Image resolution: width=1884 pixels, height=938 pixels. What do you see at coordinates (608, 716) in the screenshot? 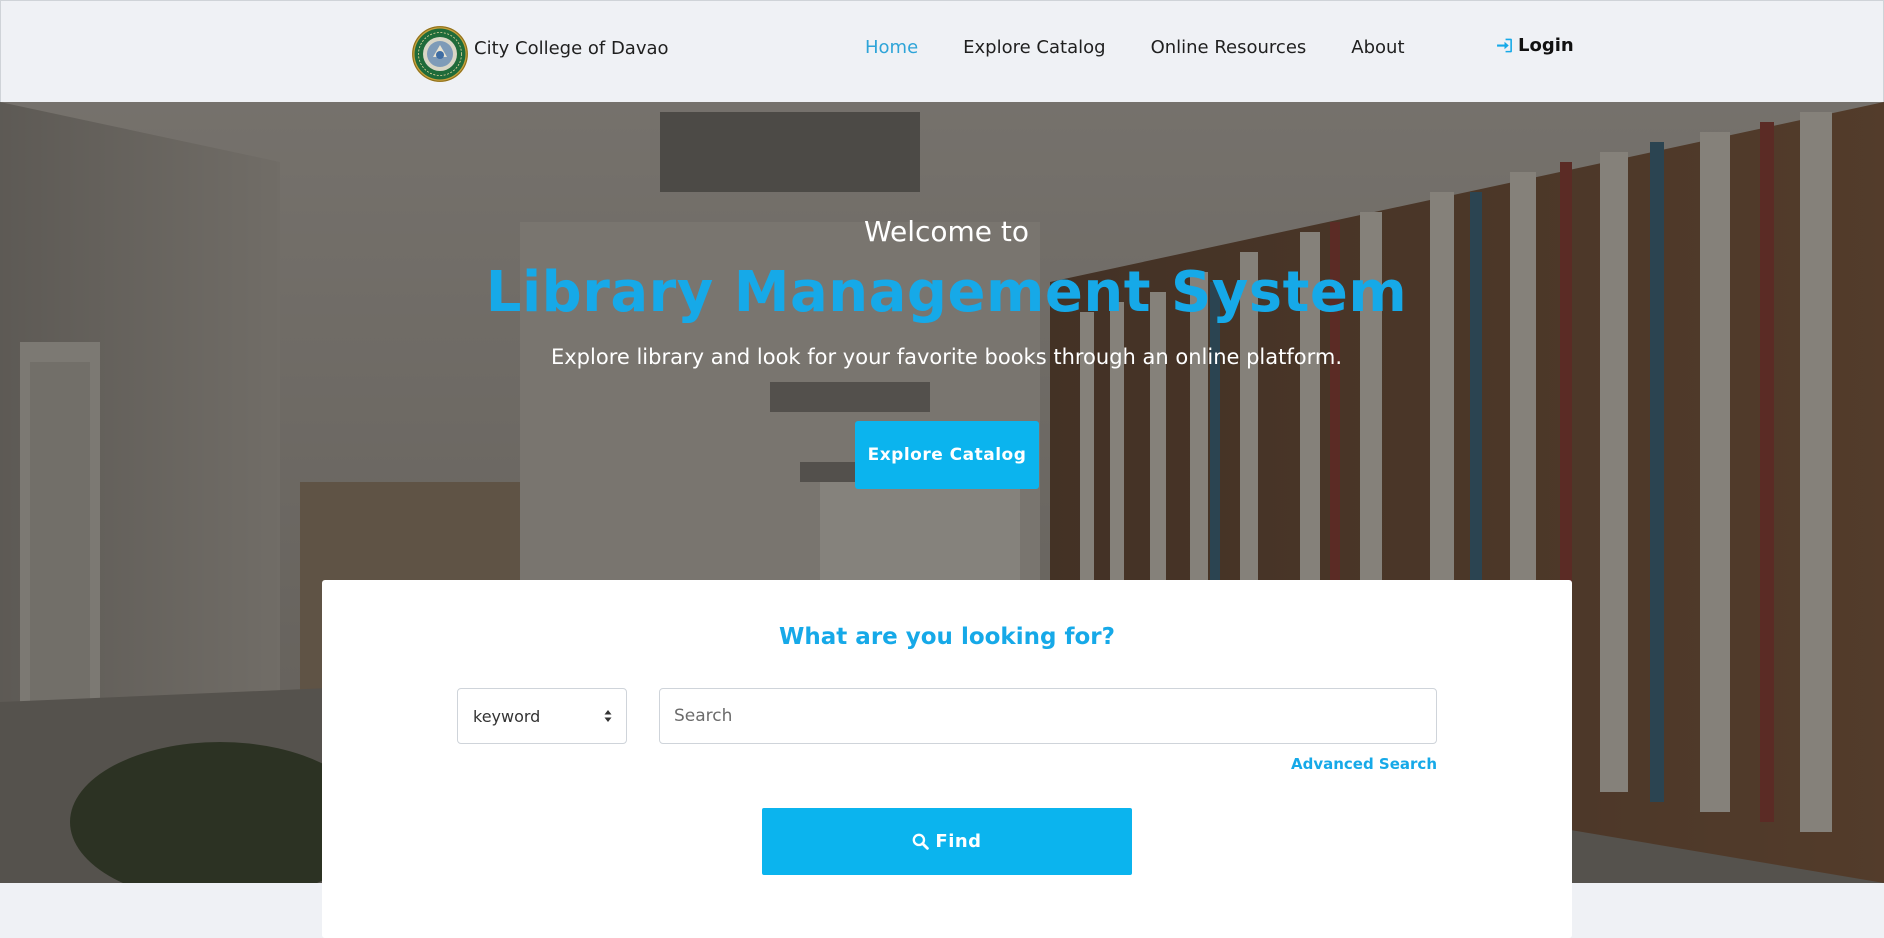
I see `select-updown-icon` at bounding box center [608, 716].